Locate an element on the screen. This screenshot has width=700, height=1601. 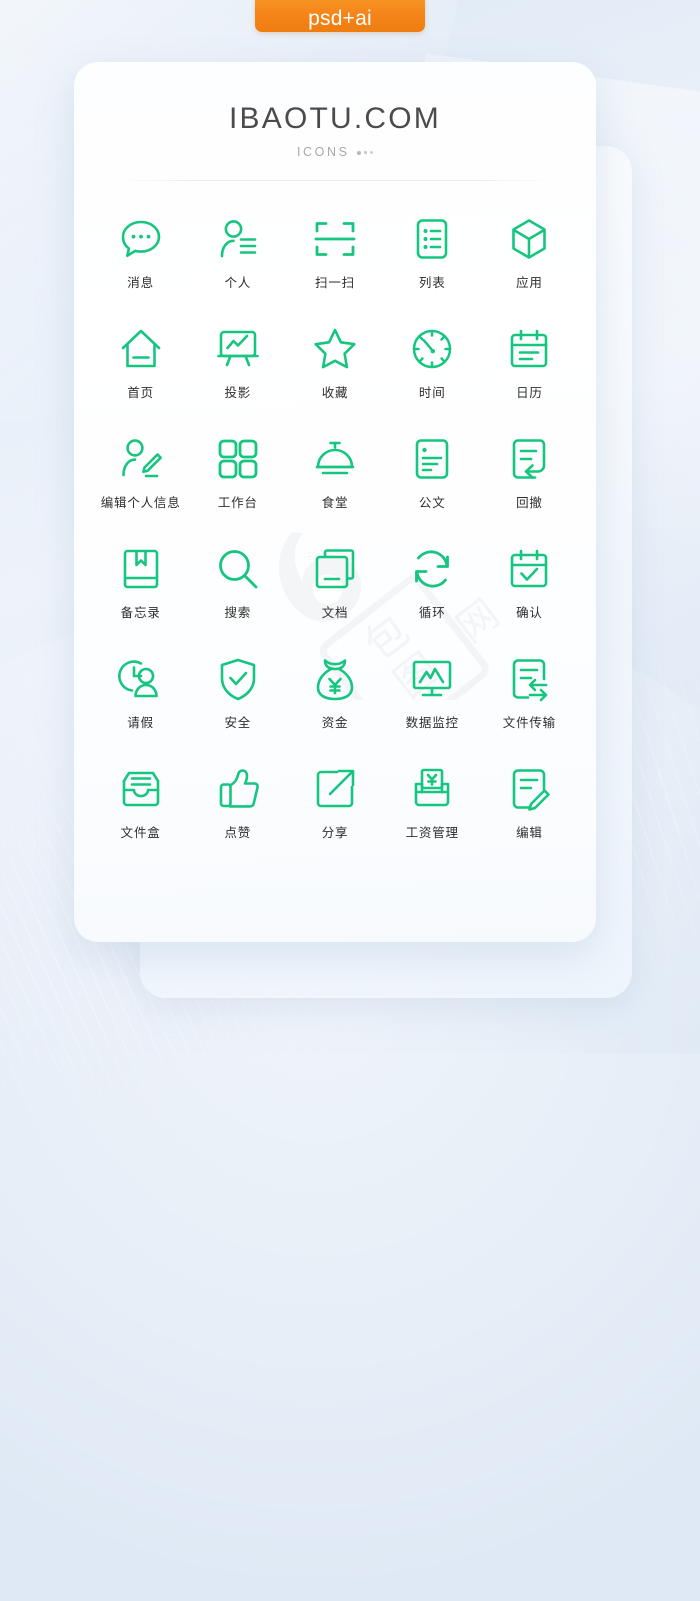
icon-cell-search: 搜索 is located at coordinates (237, 596).